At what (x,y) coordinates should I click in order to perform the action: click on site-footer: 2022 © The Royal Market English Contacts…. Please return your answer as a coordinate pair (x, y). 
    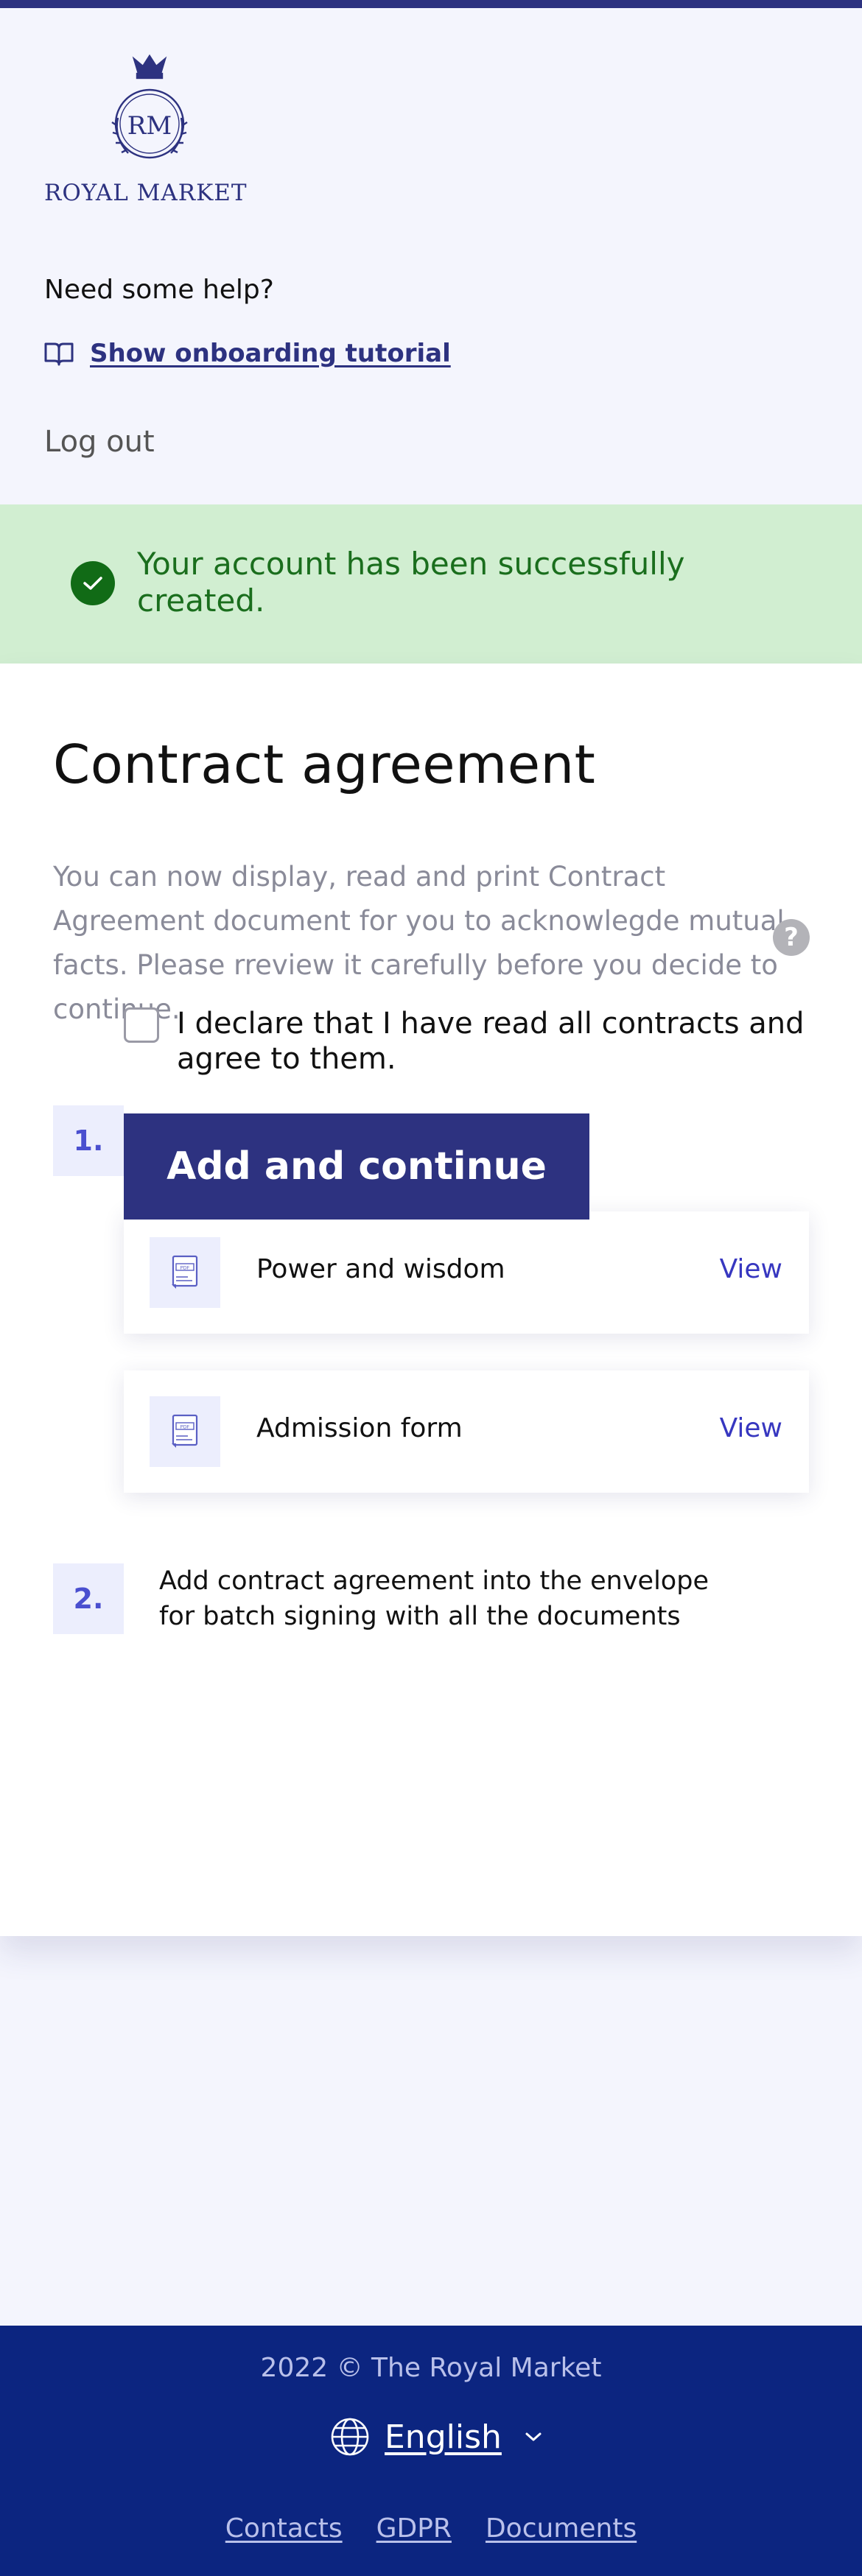
    Looking at the image, I should click on (431, 2451).